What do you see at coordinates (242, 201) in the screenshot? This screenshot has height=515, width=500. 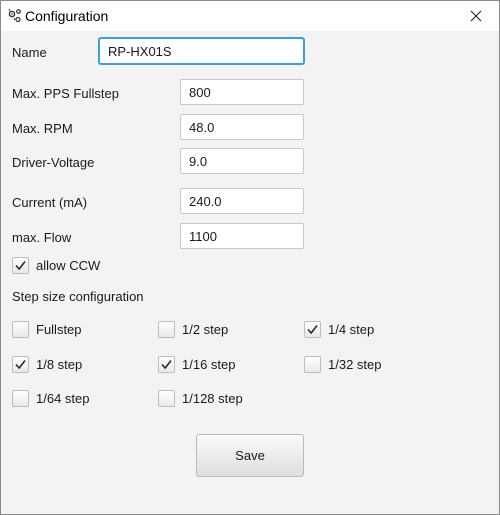 I see `current-field` at bounding box center [242, 201].